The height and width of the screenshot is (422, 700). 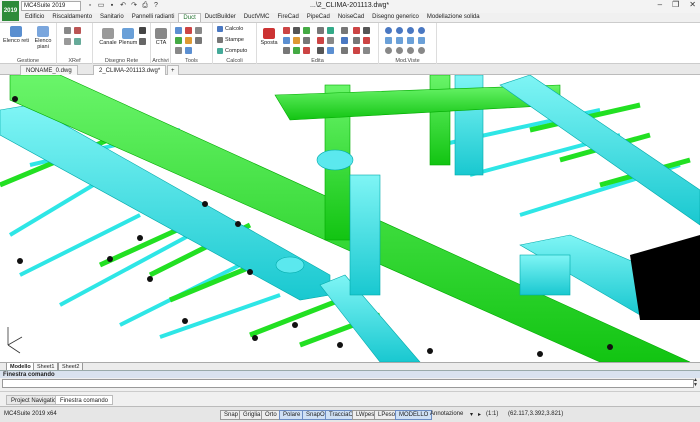 What do you see at coordinates (399, 40) in the screenshot?
I see `view-6-icon` at bounding box center [399, 40].